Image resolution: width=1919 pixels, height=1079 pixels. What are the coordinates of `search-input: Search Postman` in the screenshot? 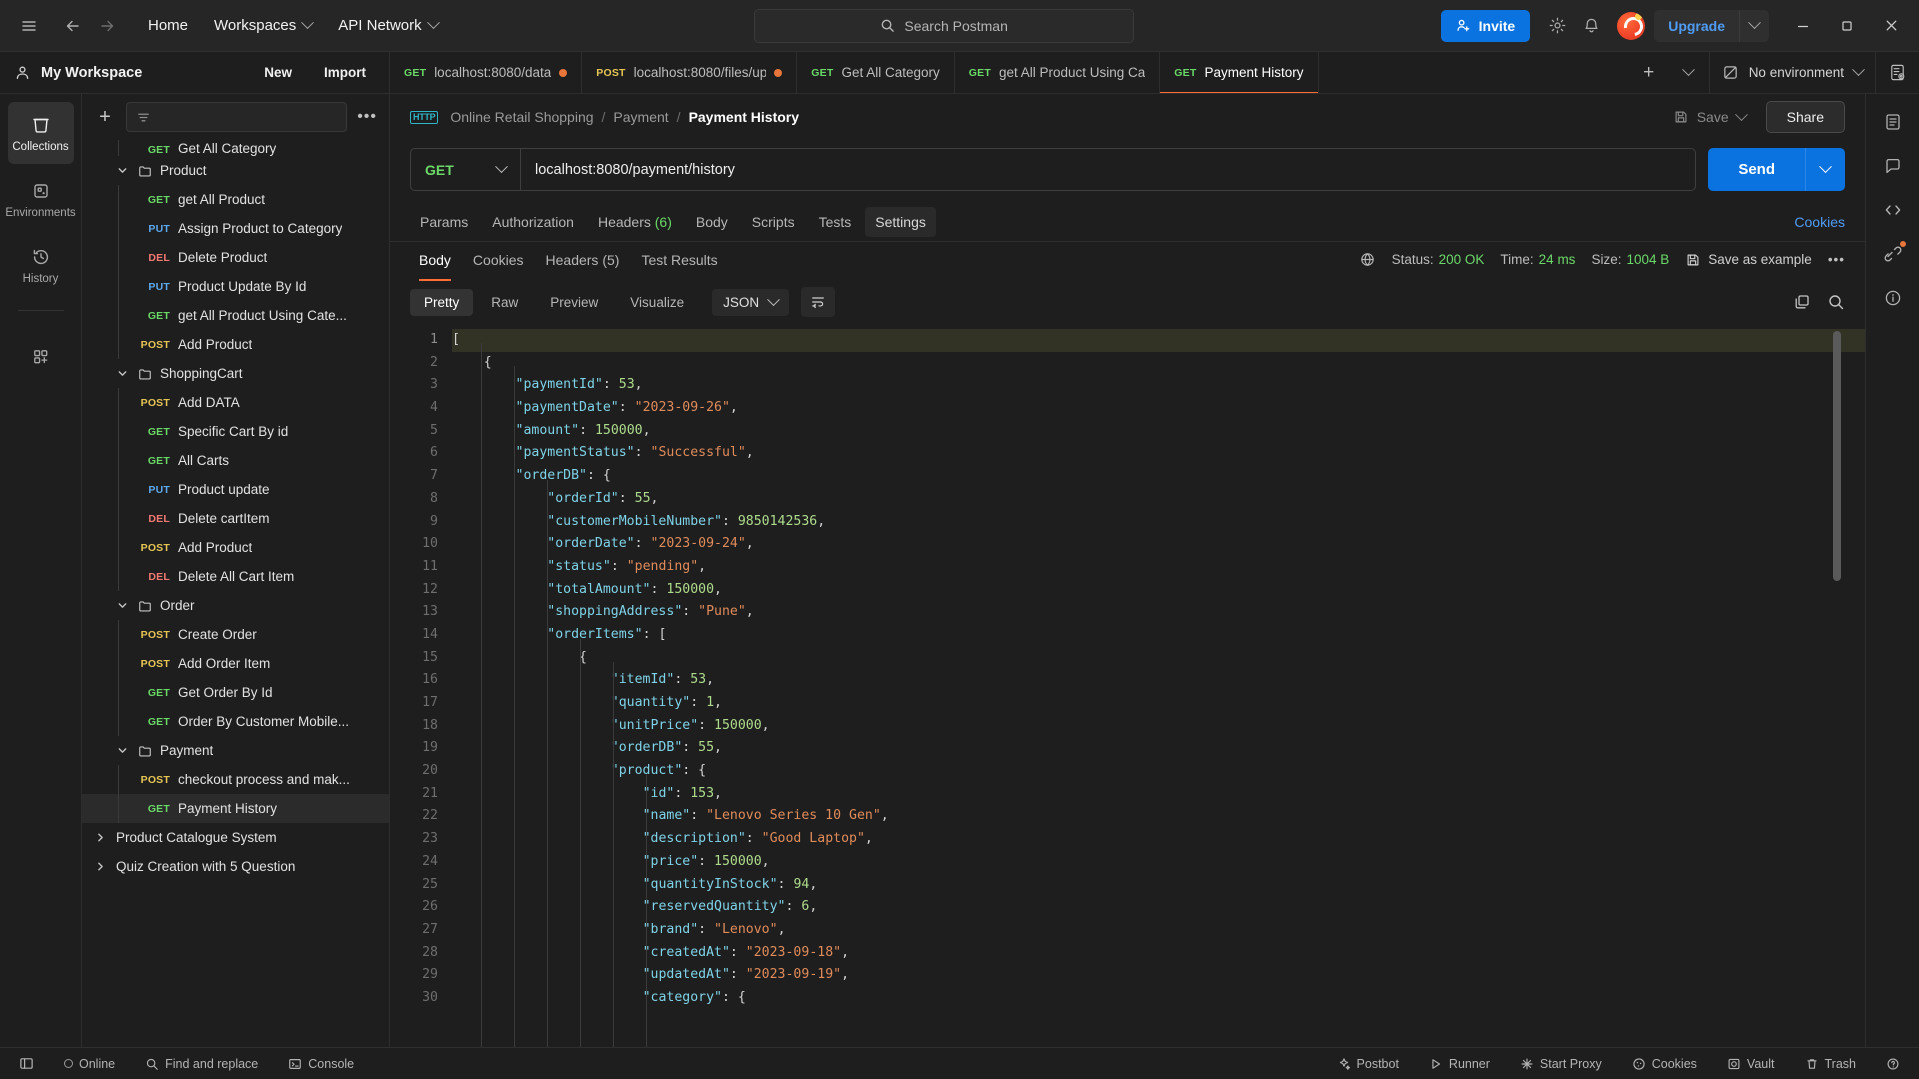 It's located at (944, 25).